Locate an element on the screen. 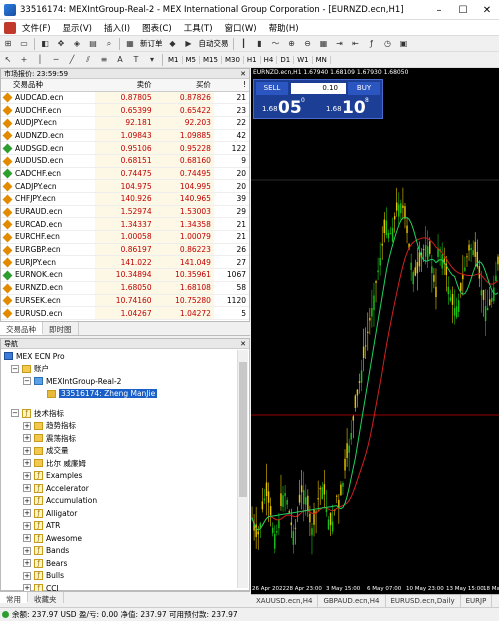  tree-indicator-item: + ƒ Examples is located at coordinates (119, 476).